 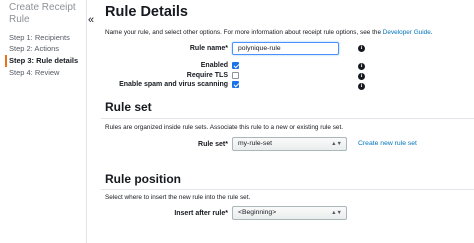 What do you see at coordinates (387, 143) in the screenshot?
I see `create-new-rule-set-link: Create new rule set` at bounding box center [387, 143].